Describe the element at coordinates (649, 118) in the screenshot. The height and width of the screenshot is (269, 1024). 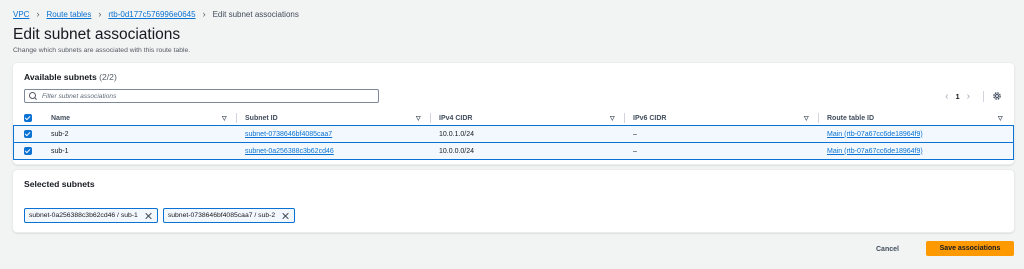
I see `column-header-ipv6-cidr: IPv6 CIDR` at that location.